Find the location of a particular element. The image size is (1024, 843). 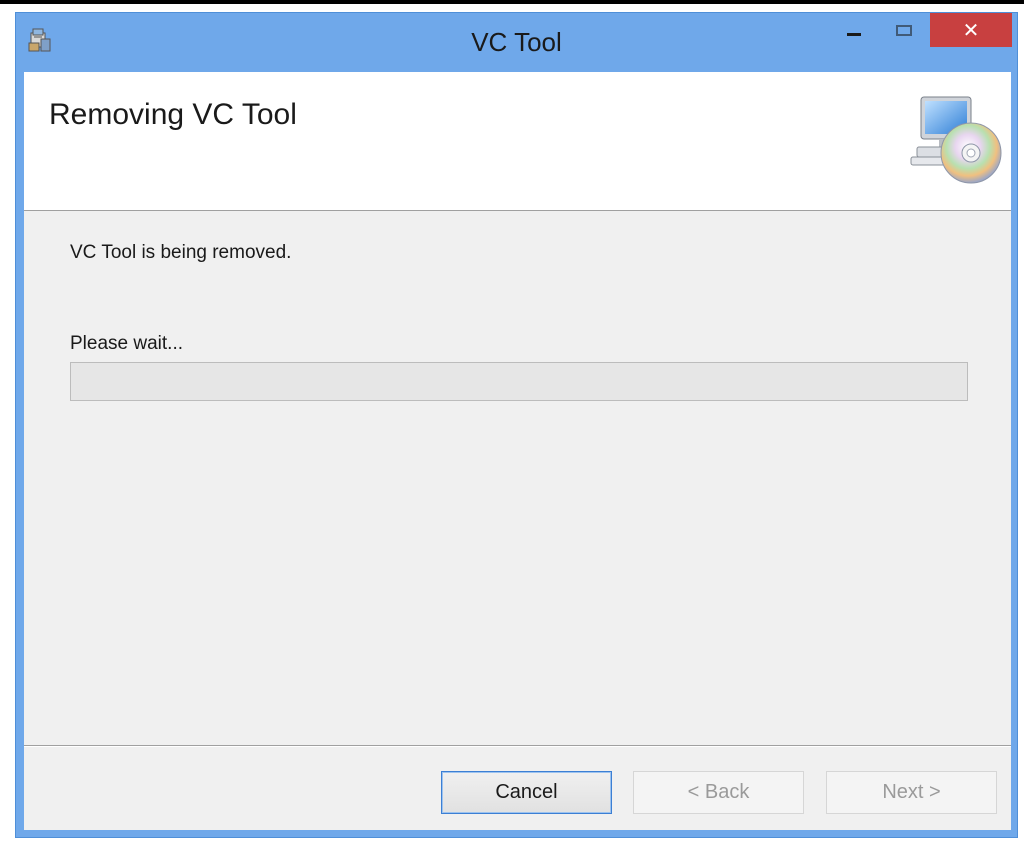

footer-divider is located at coordinates (517, 746).